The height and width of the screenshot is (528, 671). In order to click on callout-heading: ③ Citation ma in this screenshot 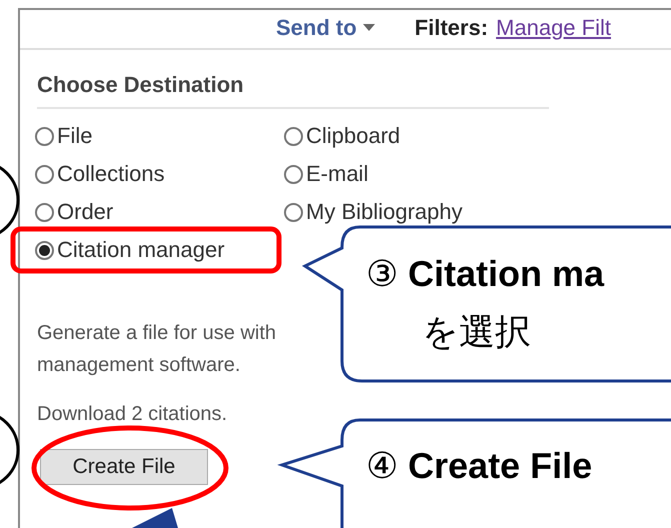, I will do `click(485, 274)`.